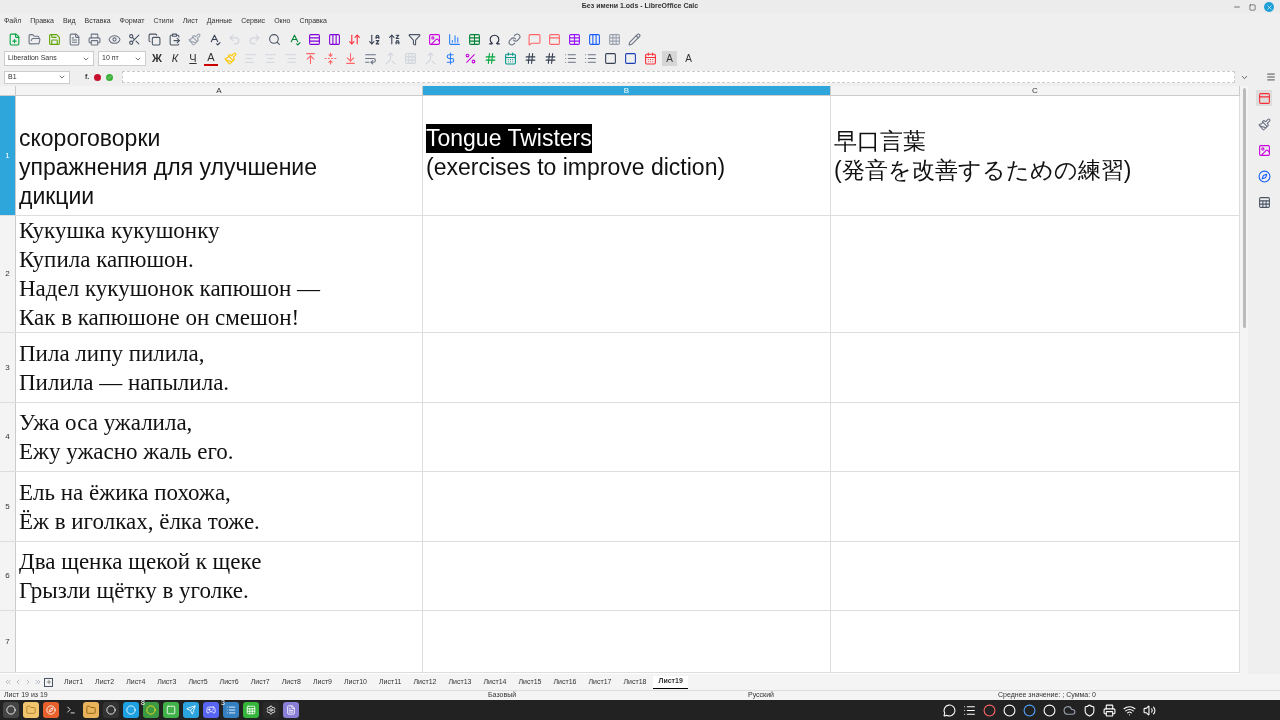 The image size is (1280, 720). What do you see at coordinates (354, 39) in the screenshot?
I see `sort-icon` at bounding box center [354, 39].